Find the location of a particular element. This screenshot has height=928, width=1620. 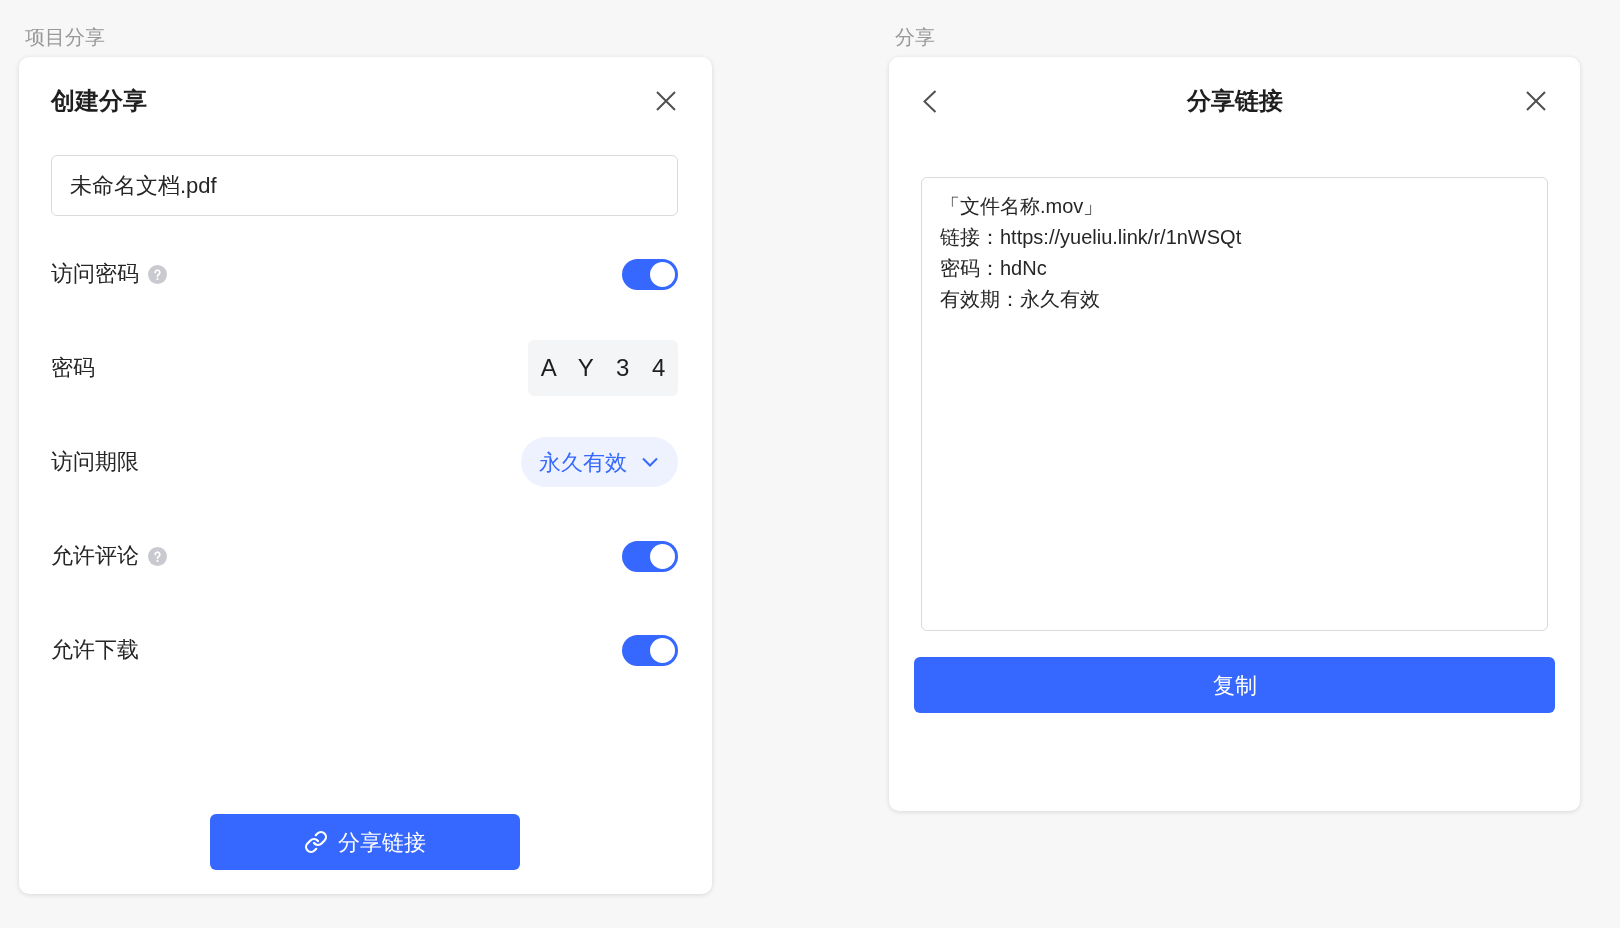

setting-label: 密码 is located at coordinates (73, 368).